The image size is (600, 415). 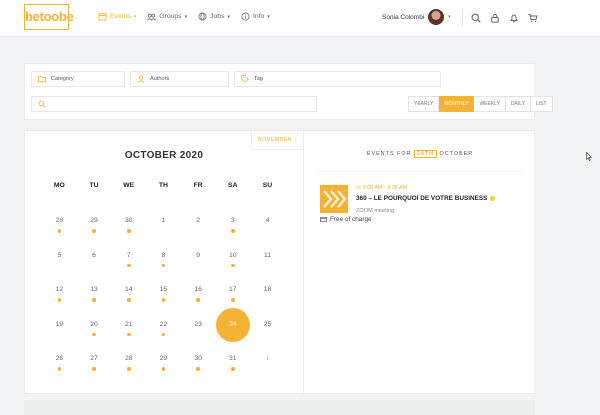 I want to click on day-number: 17, so click(x=233, y=290).